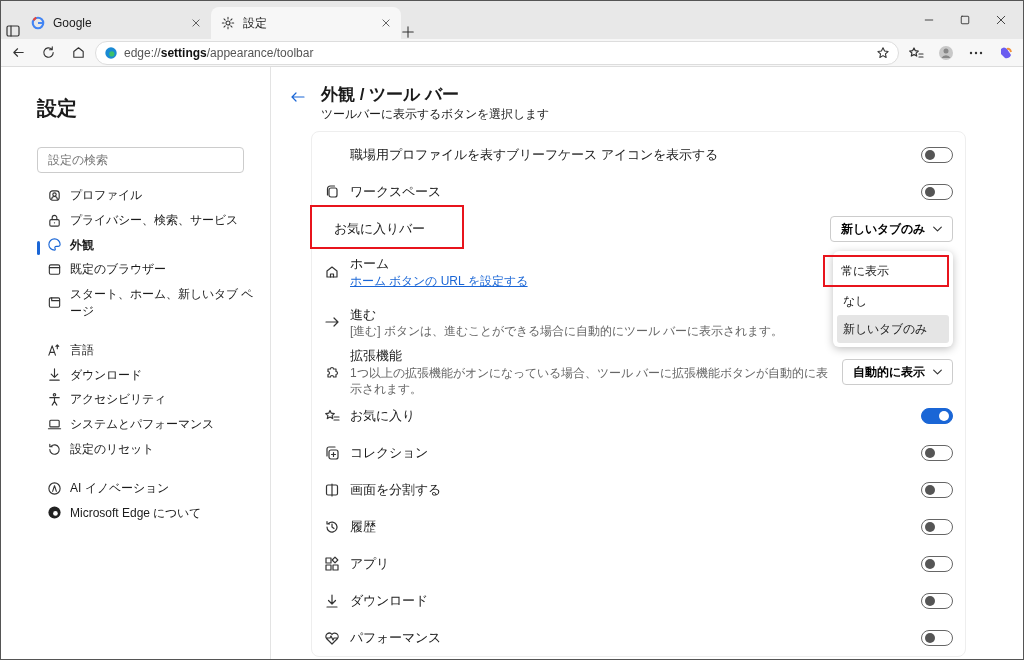 The image size is (1024, 660). I want to click on sidebar-title: 設定, so click(57, 108).